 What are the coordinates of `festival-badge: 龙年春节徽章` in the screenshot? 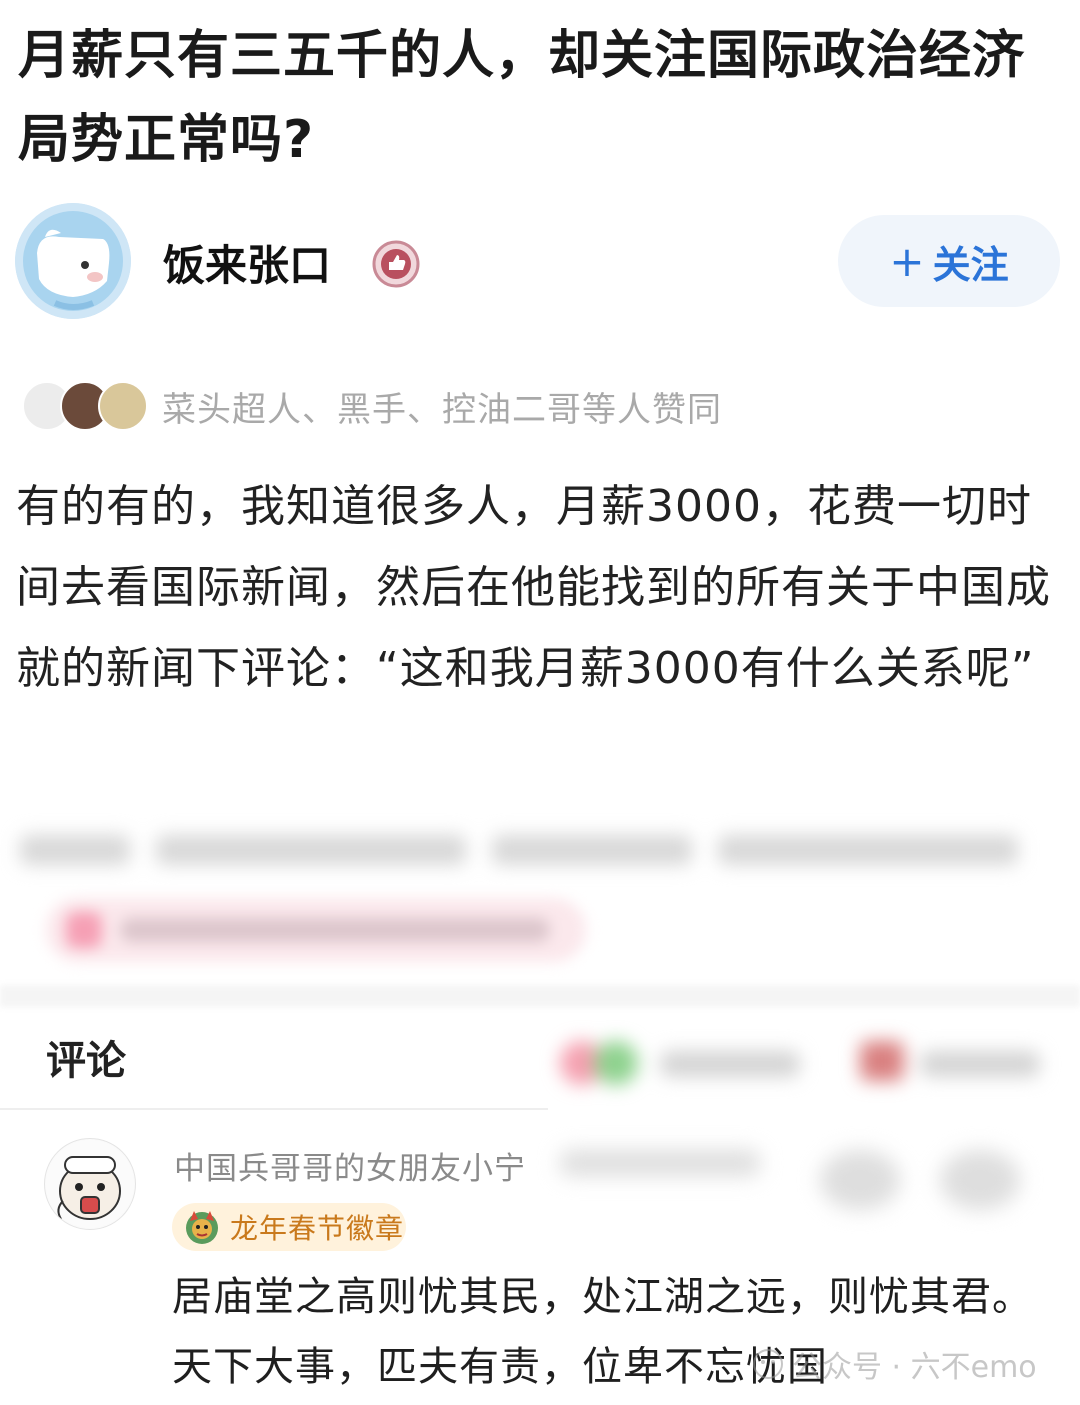 It's located at (289, 1227).